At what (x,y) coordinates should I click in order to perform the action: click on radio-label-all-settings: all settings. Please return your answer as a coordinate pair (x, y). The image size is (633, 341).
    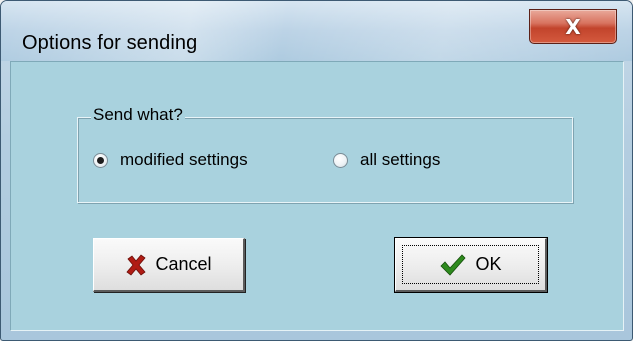
    Looking at the image, I should click on (400, 159).